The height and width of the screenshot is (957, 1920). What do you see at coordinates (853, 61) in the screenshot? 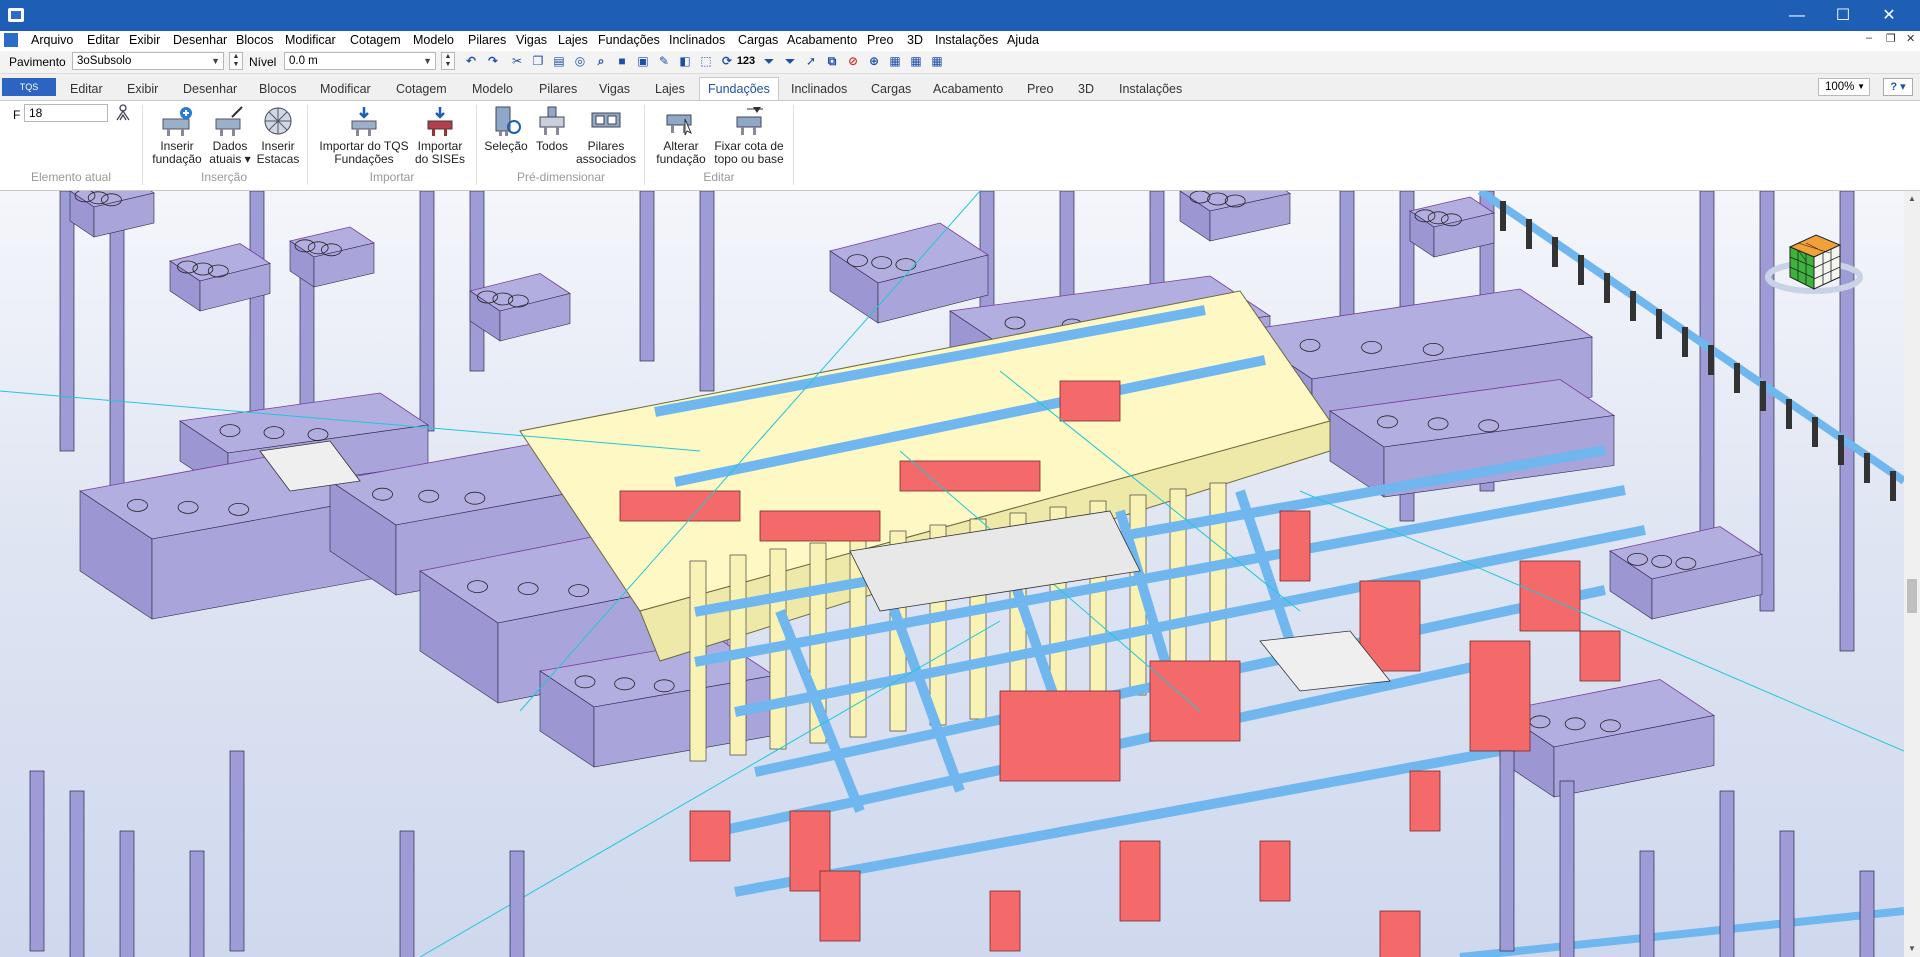
I see `erase-icon: ⊘` at bounding box center [853, 61].